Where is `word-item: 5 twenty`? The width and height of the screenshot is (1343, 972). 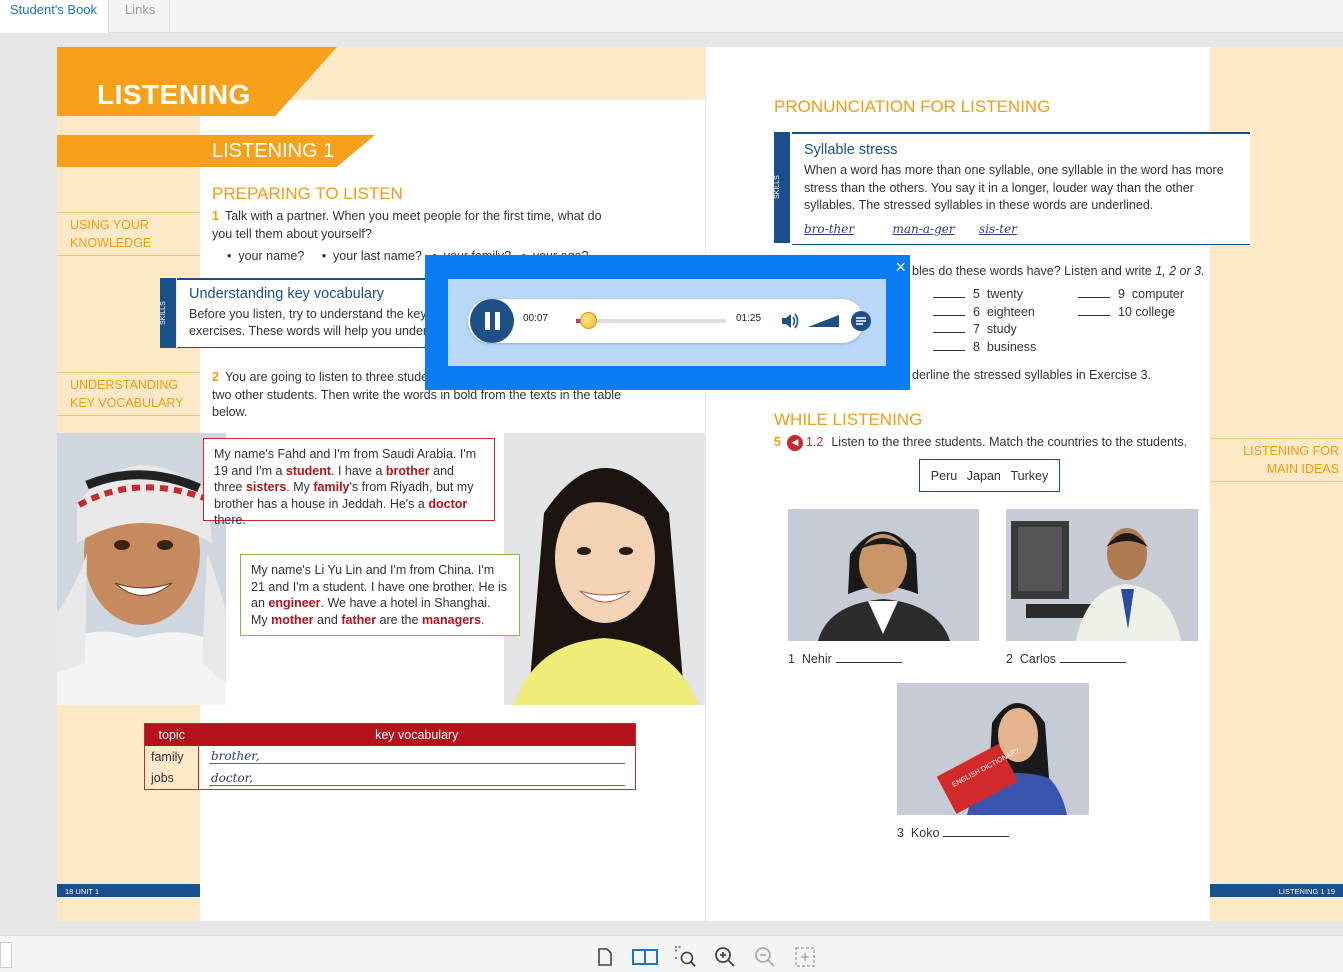 word-item: 5 twenty is located at coordinates (1003, 295).